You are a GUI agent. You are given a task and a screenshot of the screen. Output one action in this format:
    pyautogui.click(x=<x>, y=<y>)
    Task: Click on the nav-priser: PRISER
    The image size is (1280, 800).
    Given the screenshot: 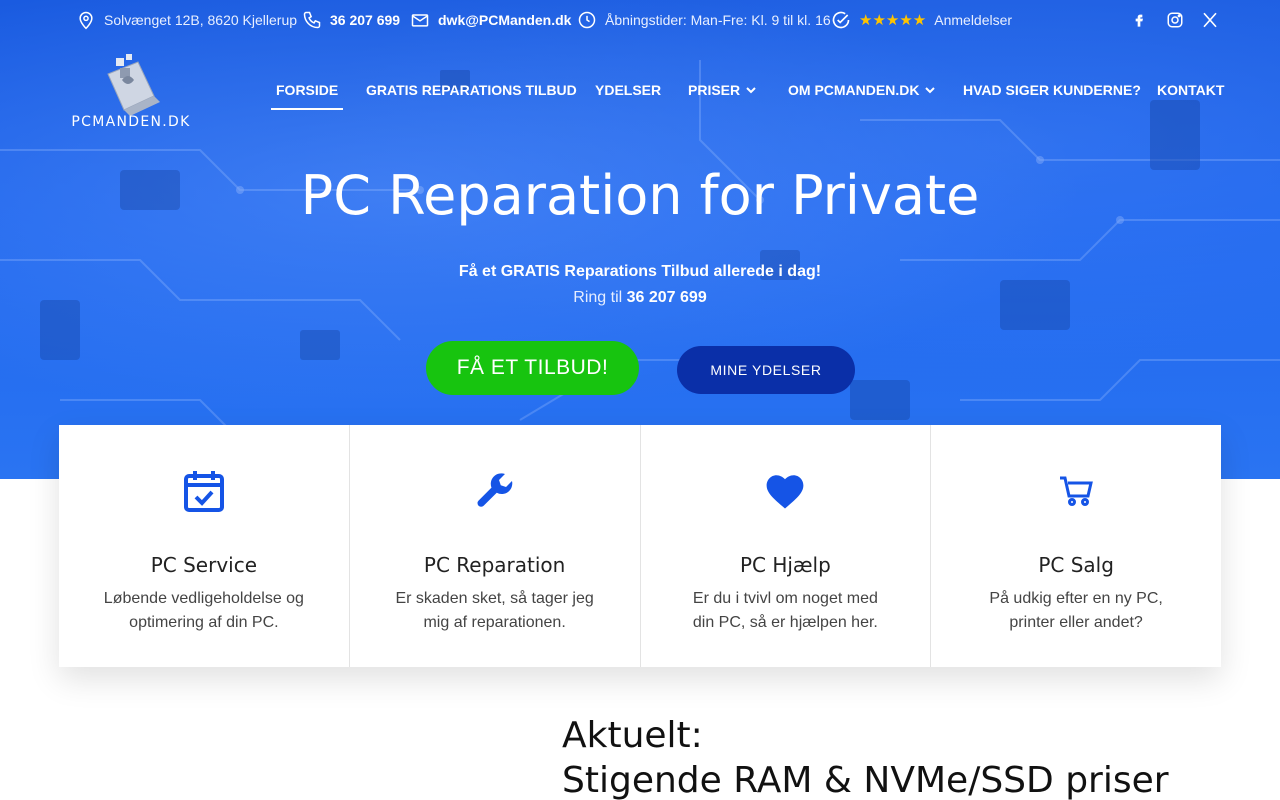 What is the action you would take?
    pyautogui.click(x=722, y=90)
    